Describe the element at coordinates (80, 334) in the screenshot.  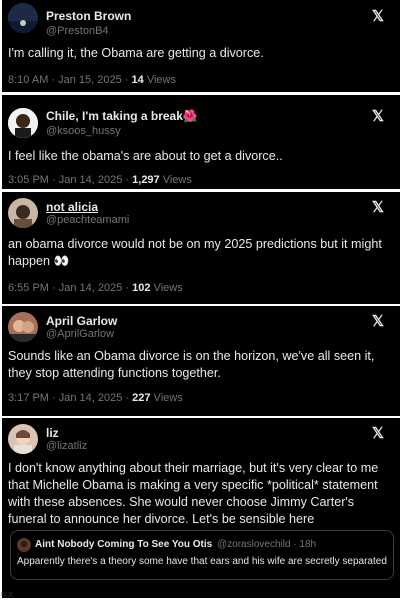
I see `author-handle: @AprilGarlow` at that location.